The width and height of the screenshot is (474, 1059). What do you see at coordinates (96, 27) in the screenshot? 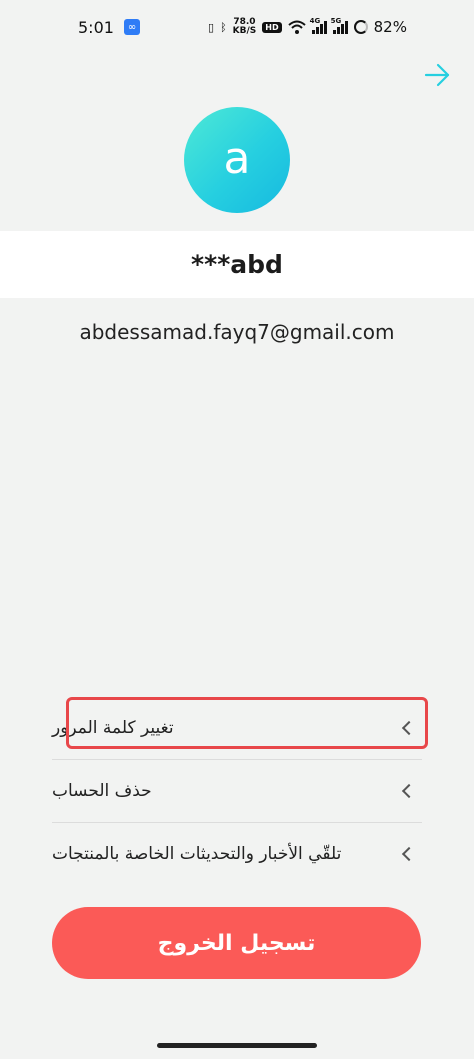
I see `status-time: 5:01` at bounding box center [96, 27].